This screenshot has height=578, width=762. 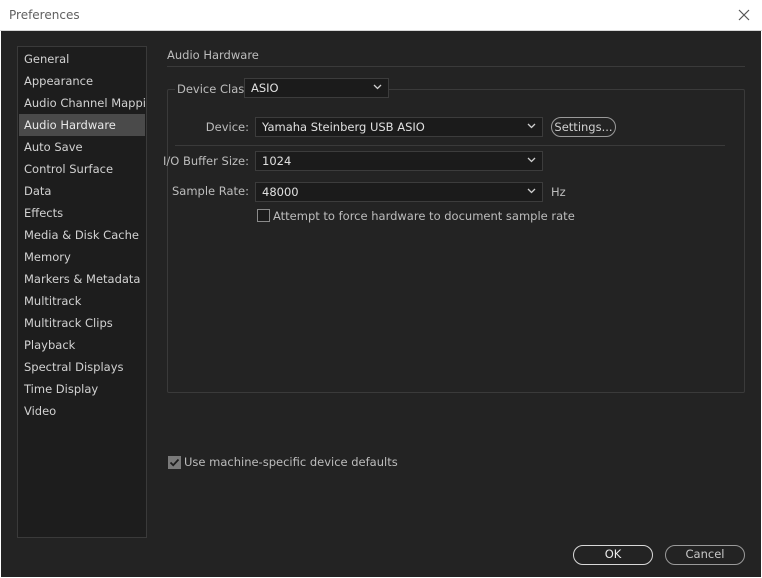 What do you see at coordinates (82, 235) in the screenshot?
I see `sidebar-item-media-disk-cache: Media & Disk Cache` at bounding box center [82, 235].